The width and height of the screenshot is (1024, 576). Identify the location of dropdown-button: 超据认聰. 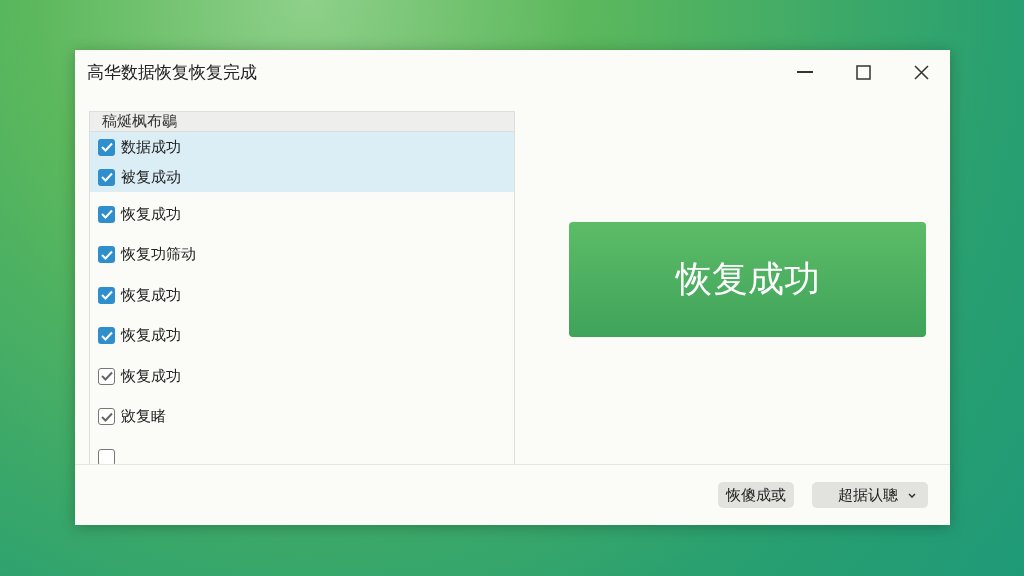
(870, 495).